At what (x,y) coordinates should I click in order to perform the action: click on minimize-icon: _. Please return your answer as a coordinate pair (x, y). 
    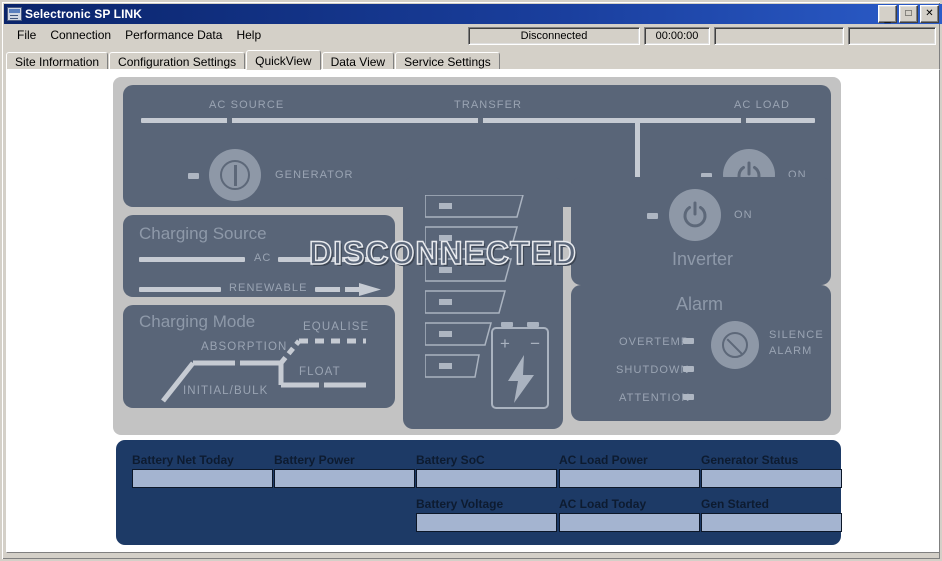
    Looking at the image, I should click on (887, 18).